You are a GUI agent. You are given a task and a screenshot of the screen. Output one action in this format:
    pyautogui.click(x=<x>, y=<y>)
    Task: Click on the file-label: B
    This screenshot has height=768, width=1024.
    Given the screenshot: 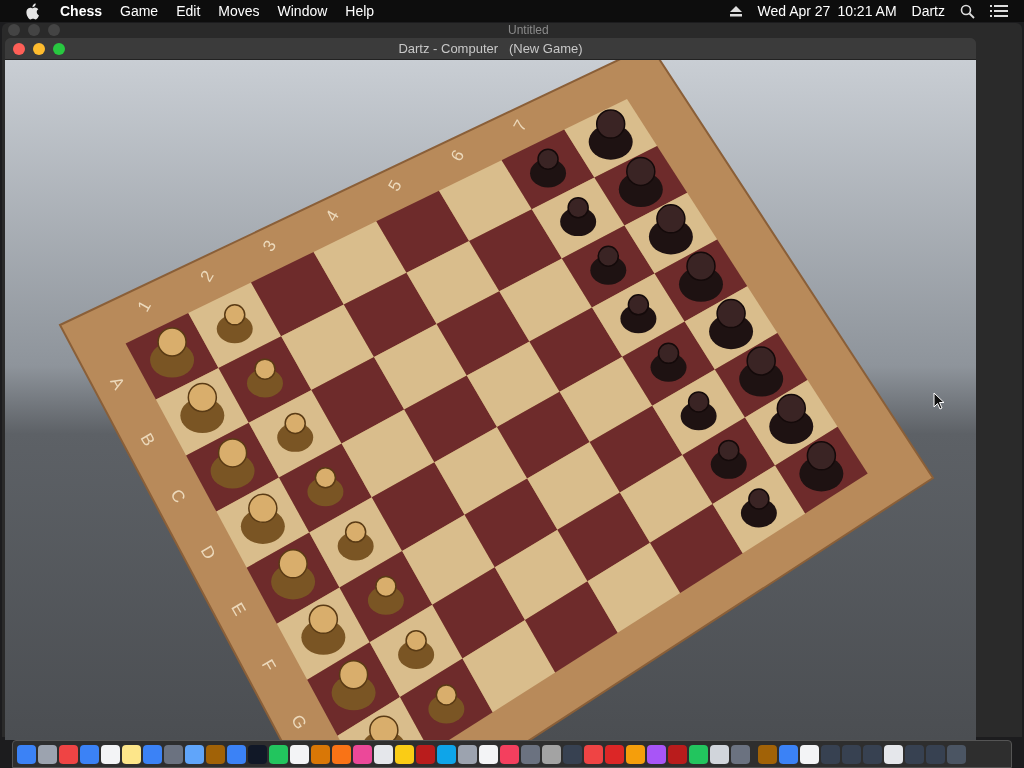 What is the action you would take?
    pyautogui.click(x=147, y=439)
    